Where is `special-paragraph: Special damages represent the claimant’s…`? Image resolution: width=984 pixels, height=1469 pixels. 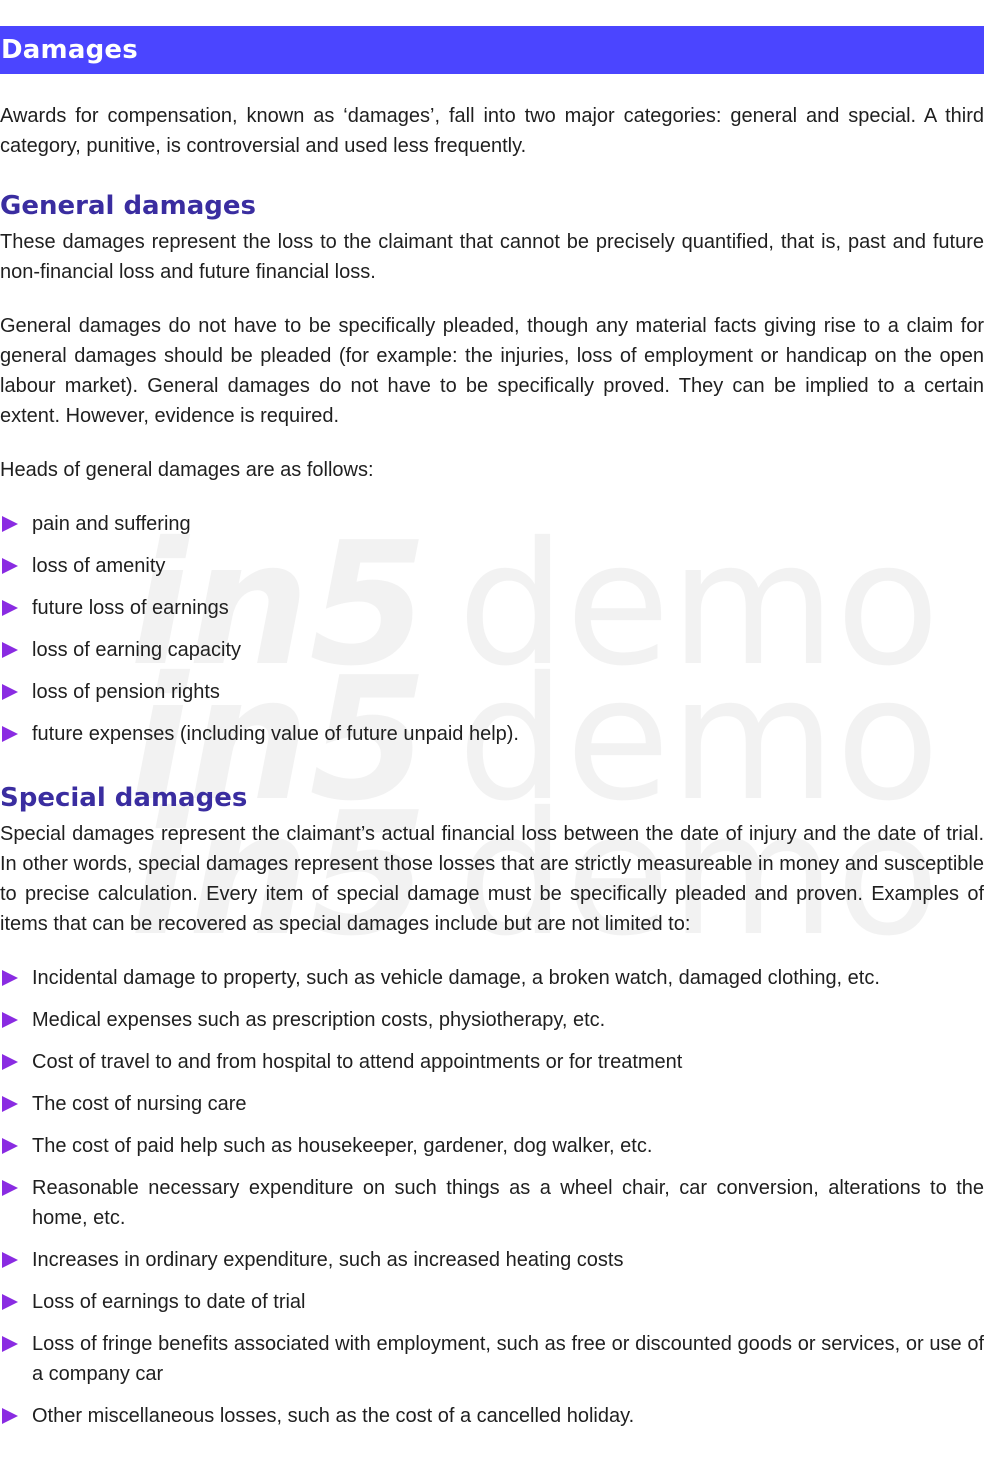
special-paragraph: Special damages represent the claimant’s… is located at coordinates (492, 879).